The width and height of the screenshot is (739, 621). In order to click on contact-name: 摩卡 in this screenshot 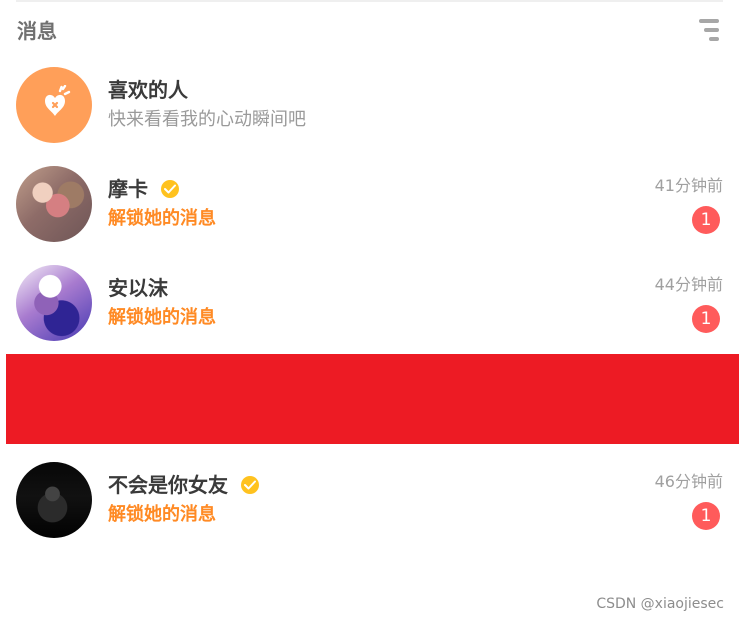, I will do `click(128, 189)`.